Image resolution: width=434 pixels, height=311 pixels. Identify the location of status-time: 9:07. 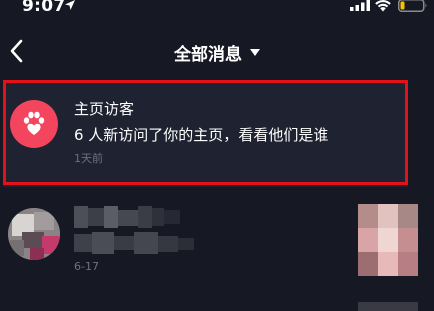
(44, 8).